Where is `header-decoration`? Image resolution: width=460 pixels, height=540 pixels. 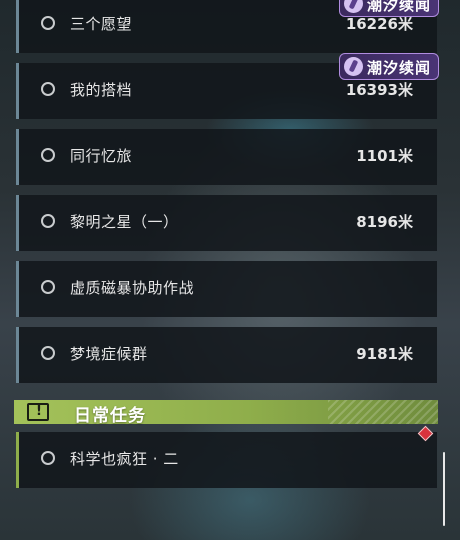 header-decoration is located at coordinates (383, 412).